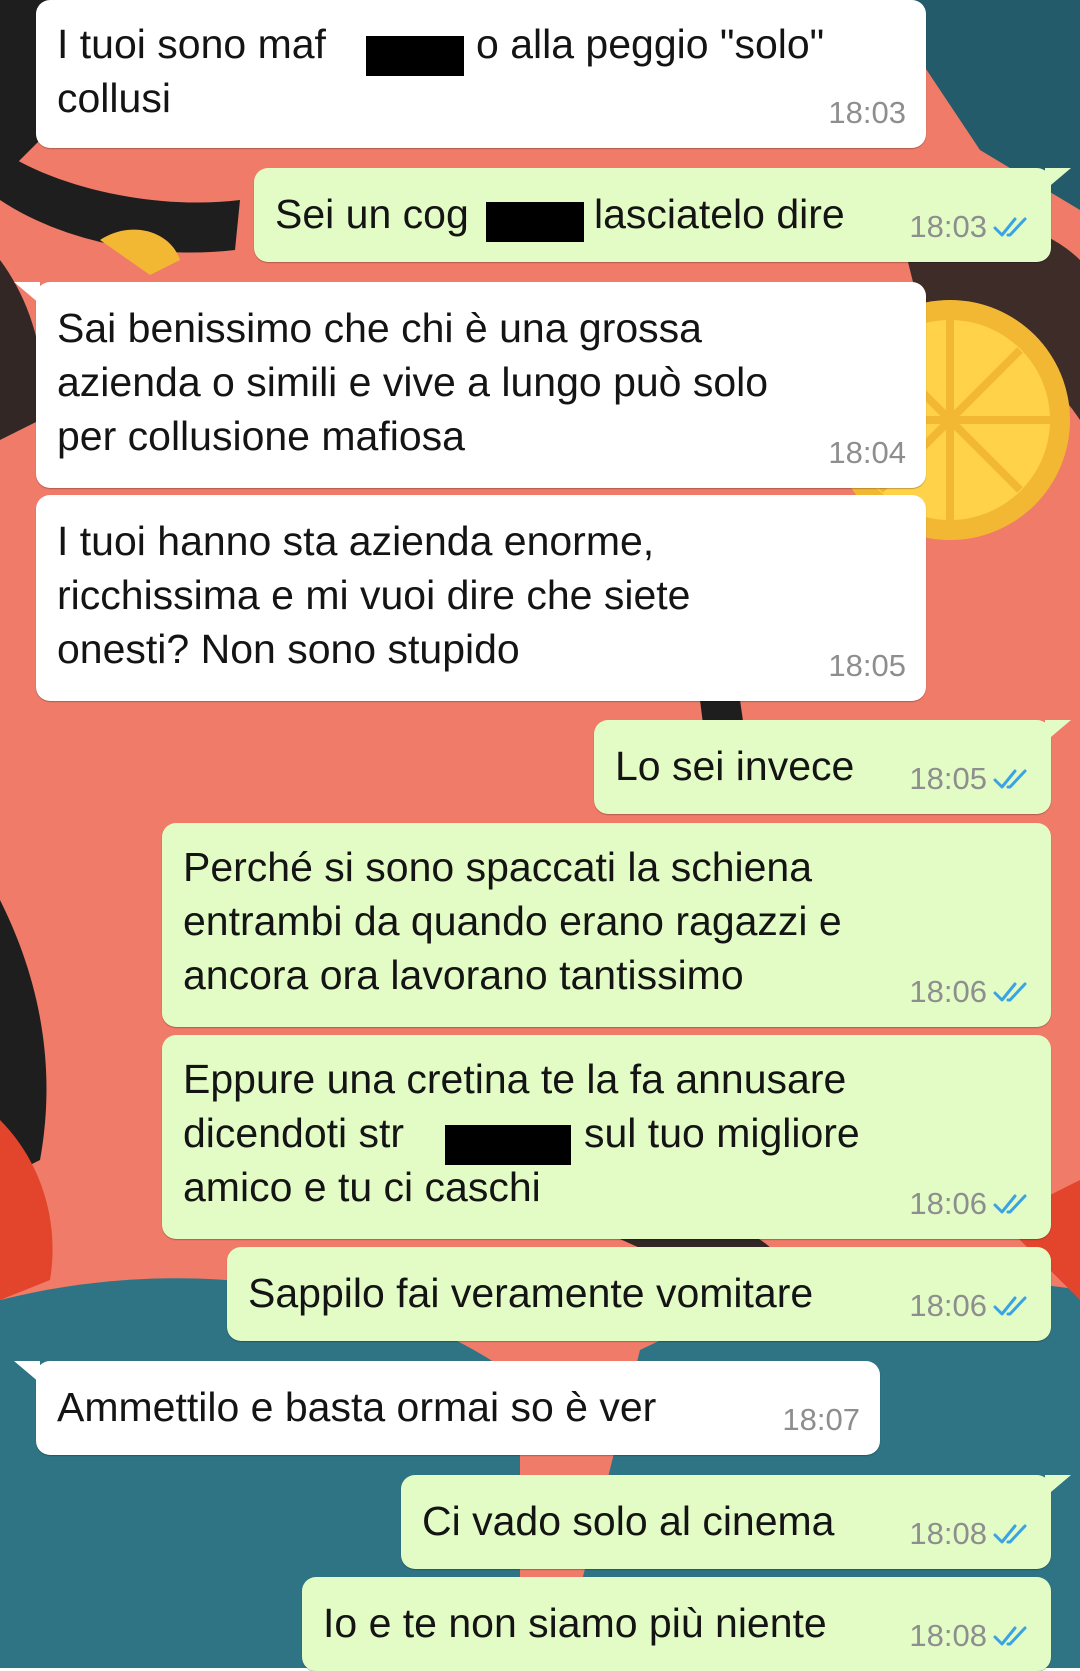 The height and width of the screenshot is (1671, 1080). What do you see at coordinates (722, 1133) in the screenshot?
I see `message-text-line: sul tuo migliore` at bounding box center [722, 1133].